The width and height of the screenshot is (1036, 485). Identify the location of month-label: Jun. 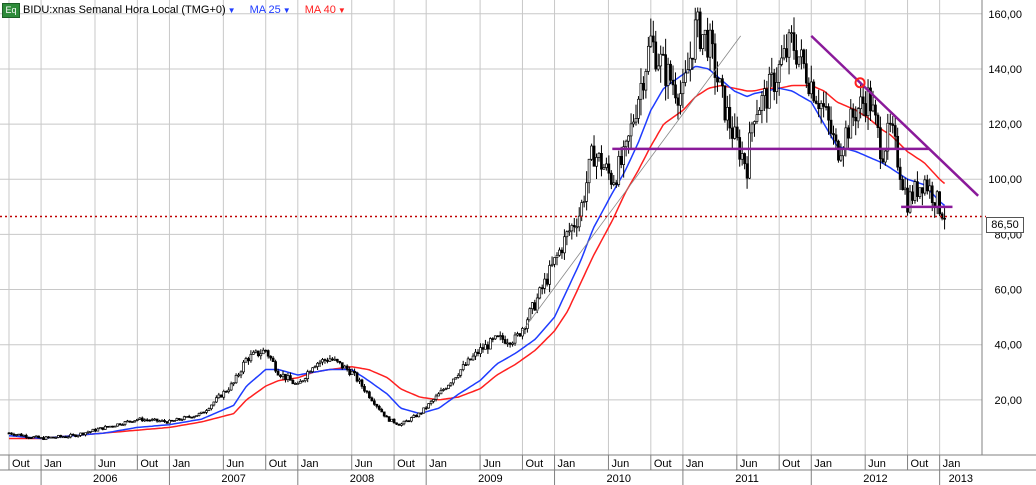
(492, 464).